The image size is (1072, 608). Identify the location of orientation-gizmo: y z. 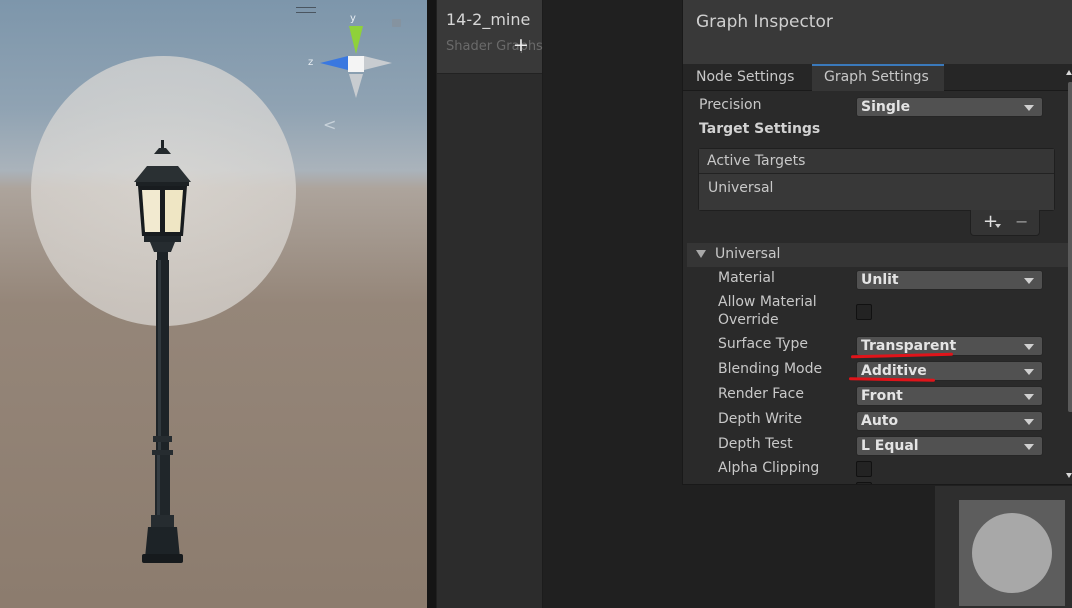
(356, 60).